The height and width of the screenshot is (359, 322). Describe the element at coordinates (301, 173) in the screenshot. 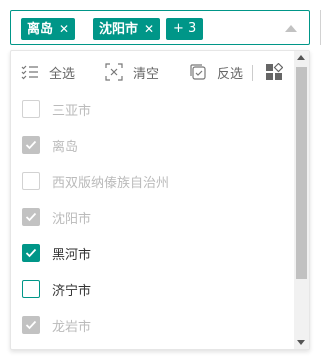

I see `scrollbar-thumb` at that location.